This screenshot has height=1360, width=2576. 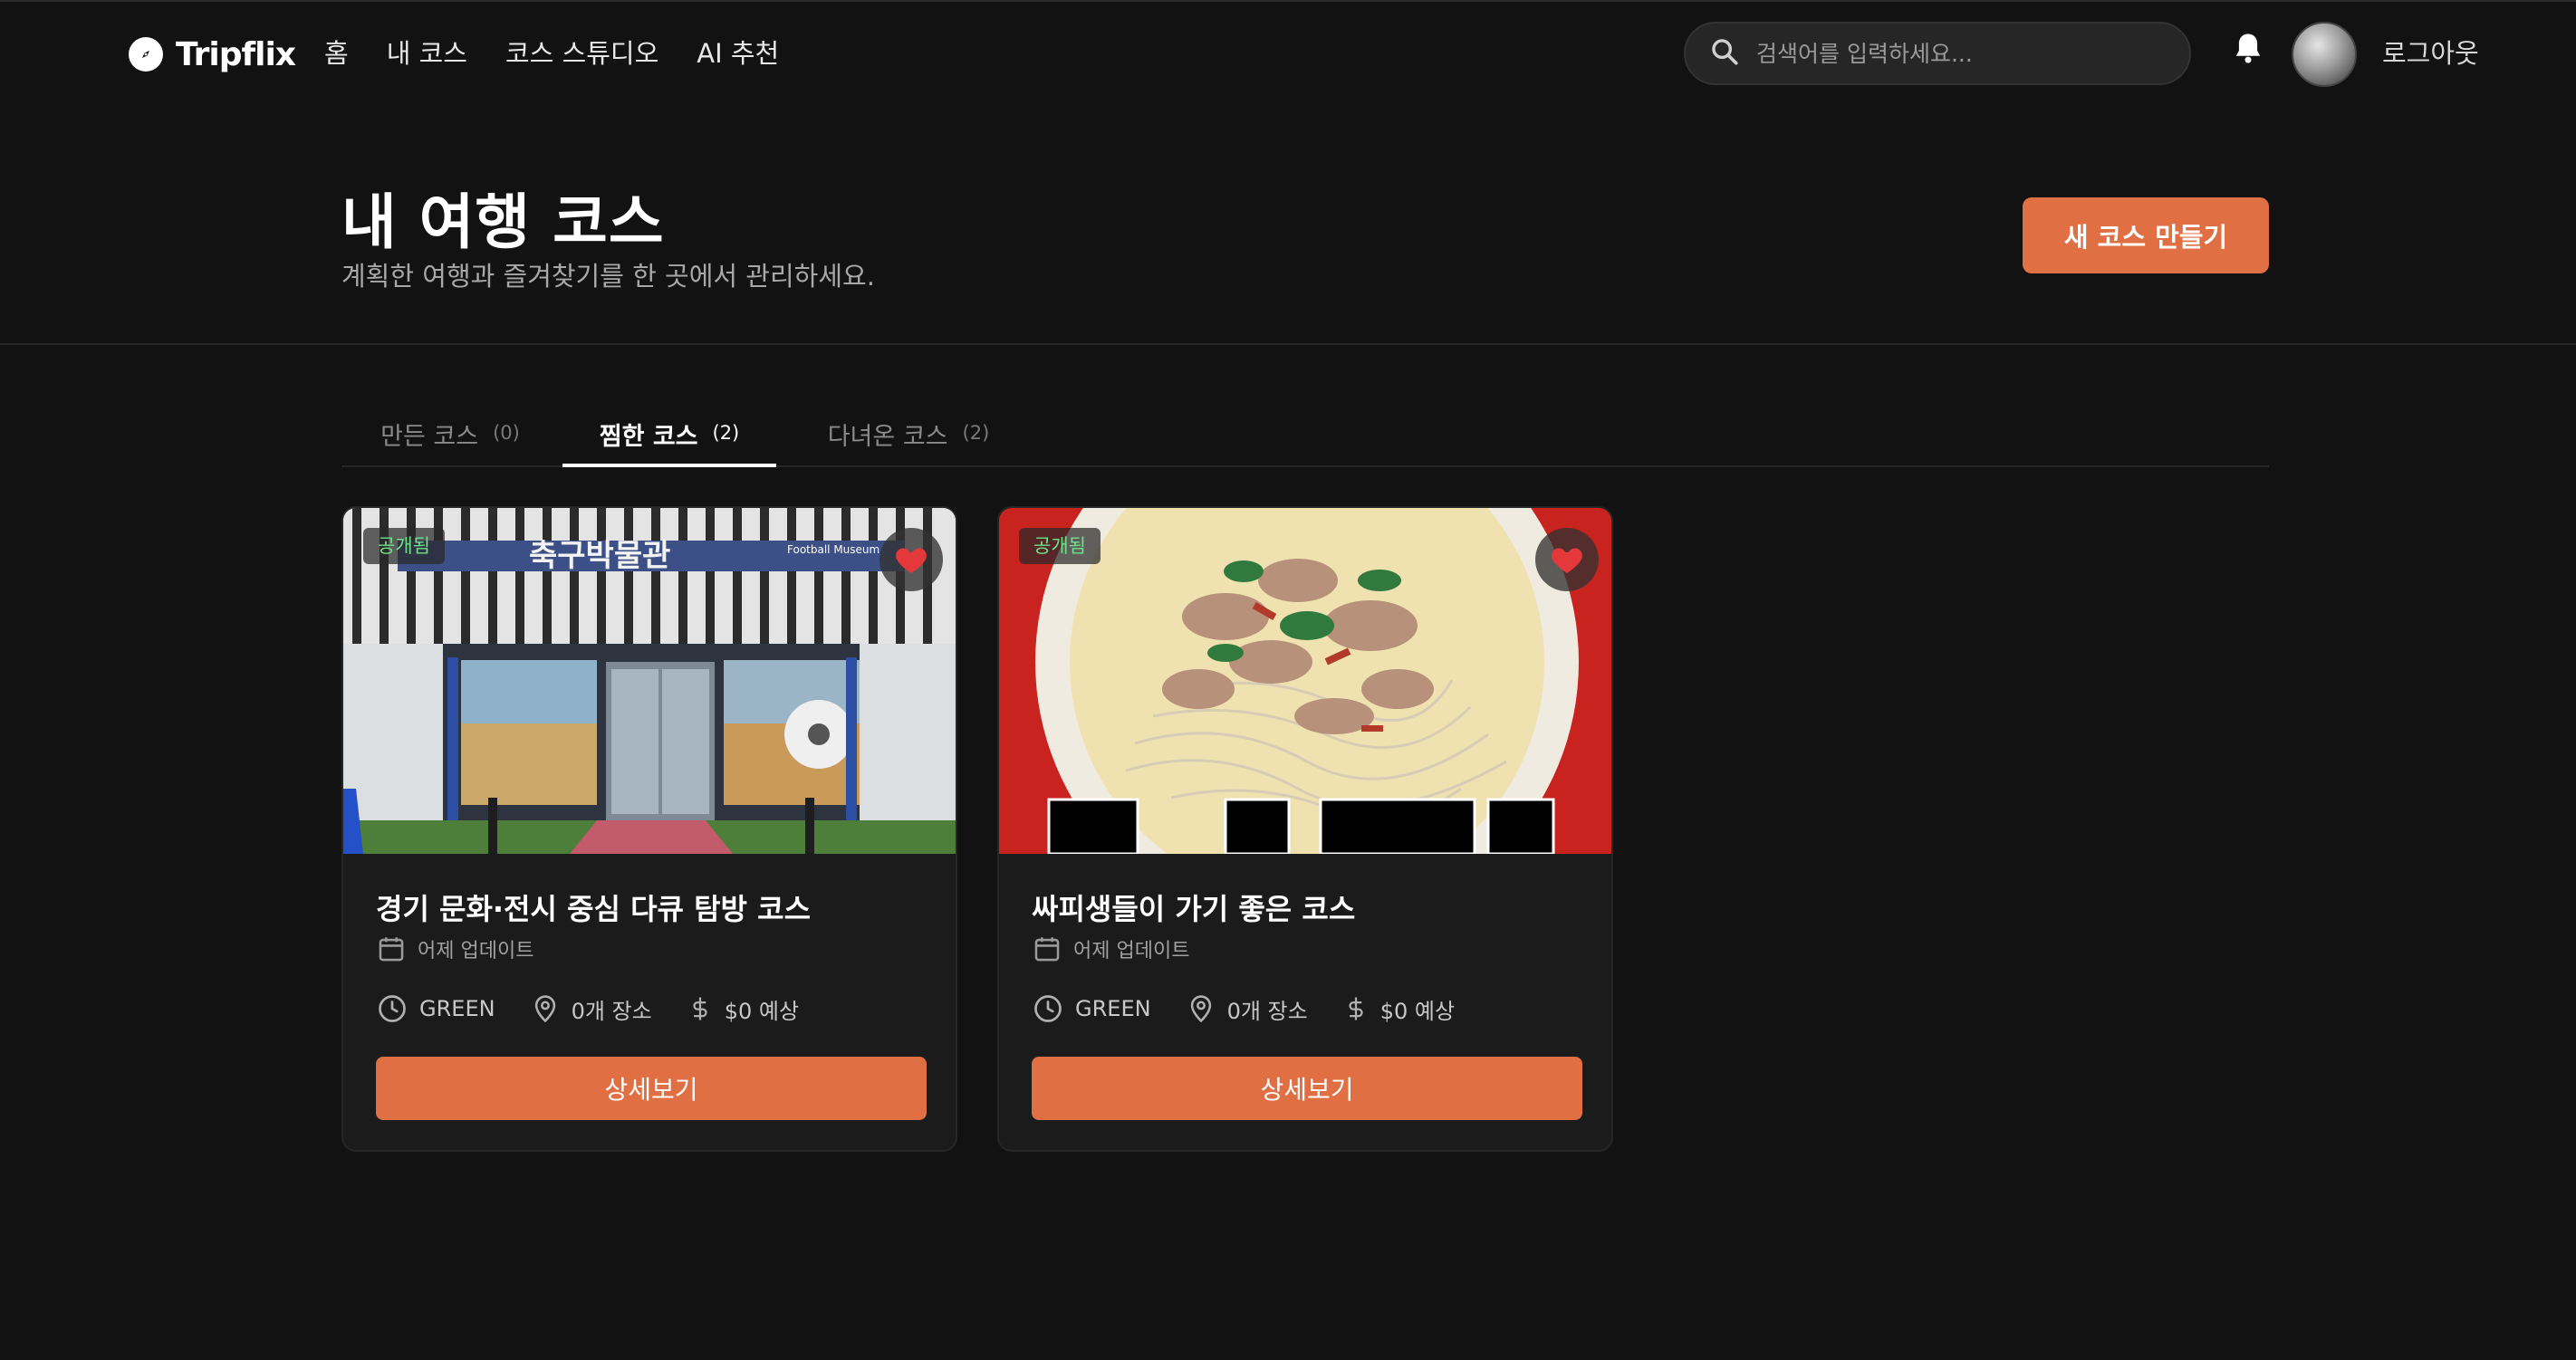 I want to click on search-bar, so click(x=1937, y=54).